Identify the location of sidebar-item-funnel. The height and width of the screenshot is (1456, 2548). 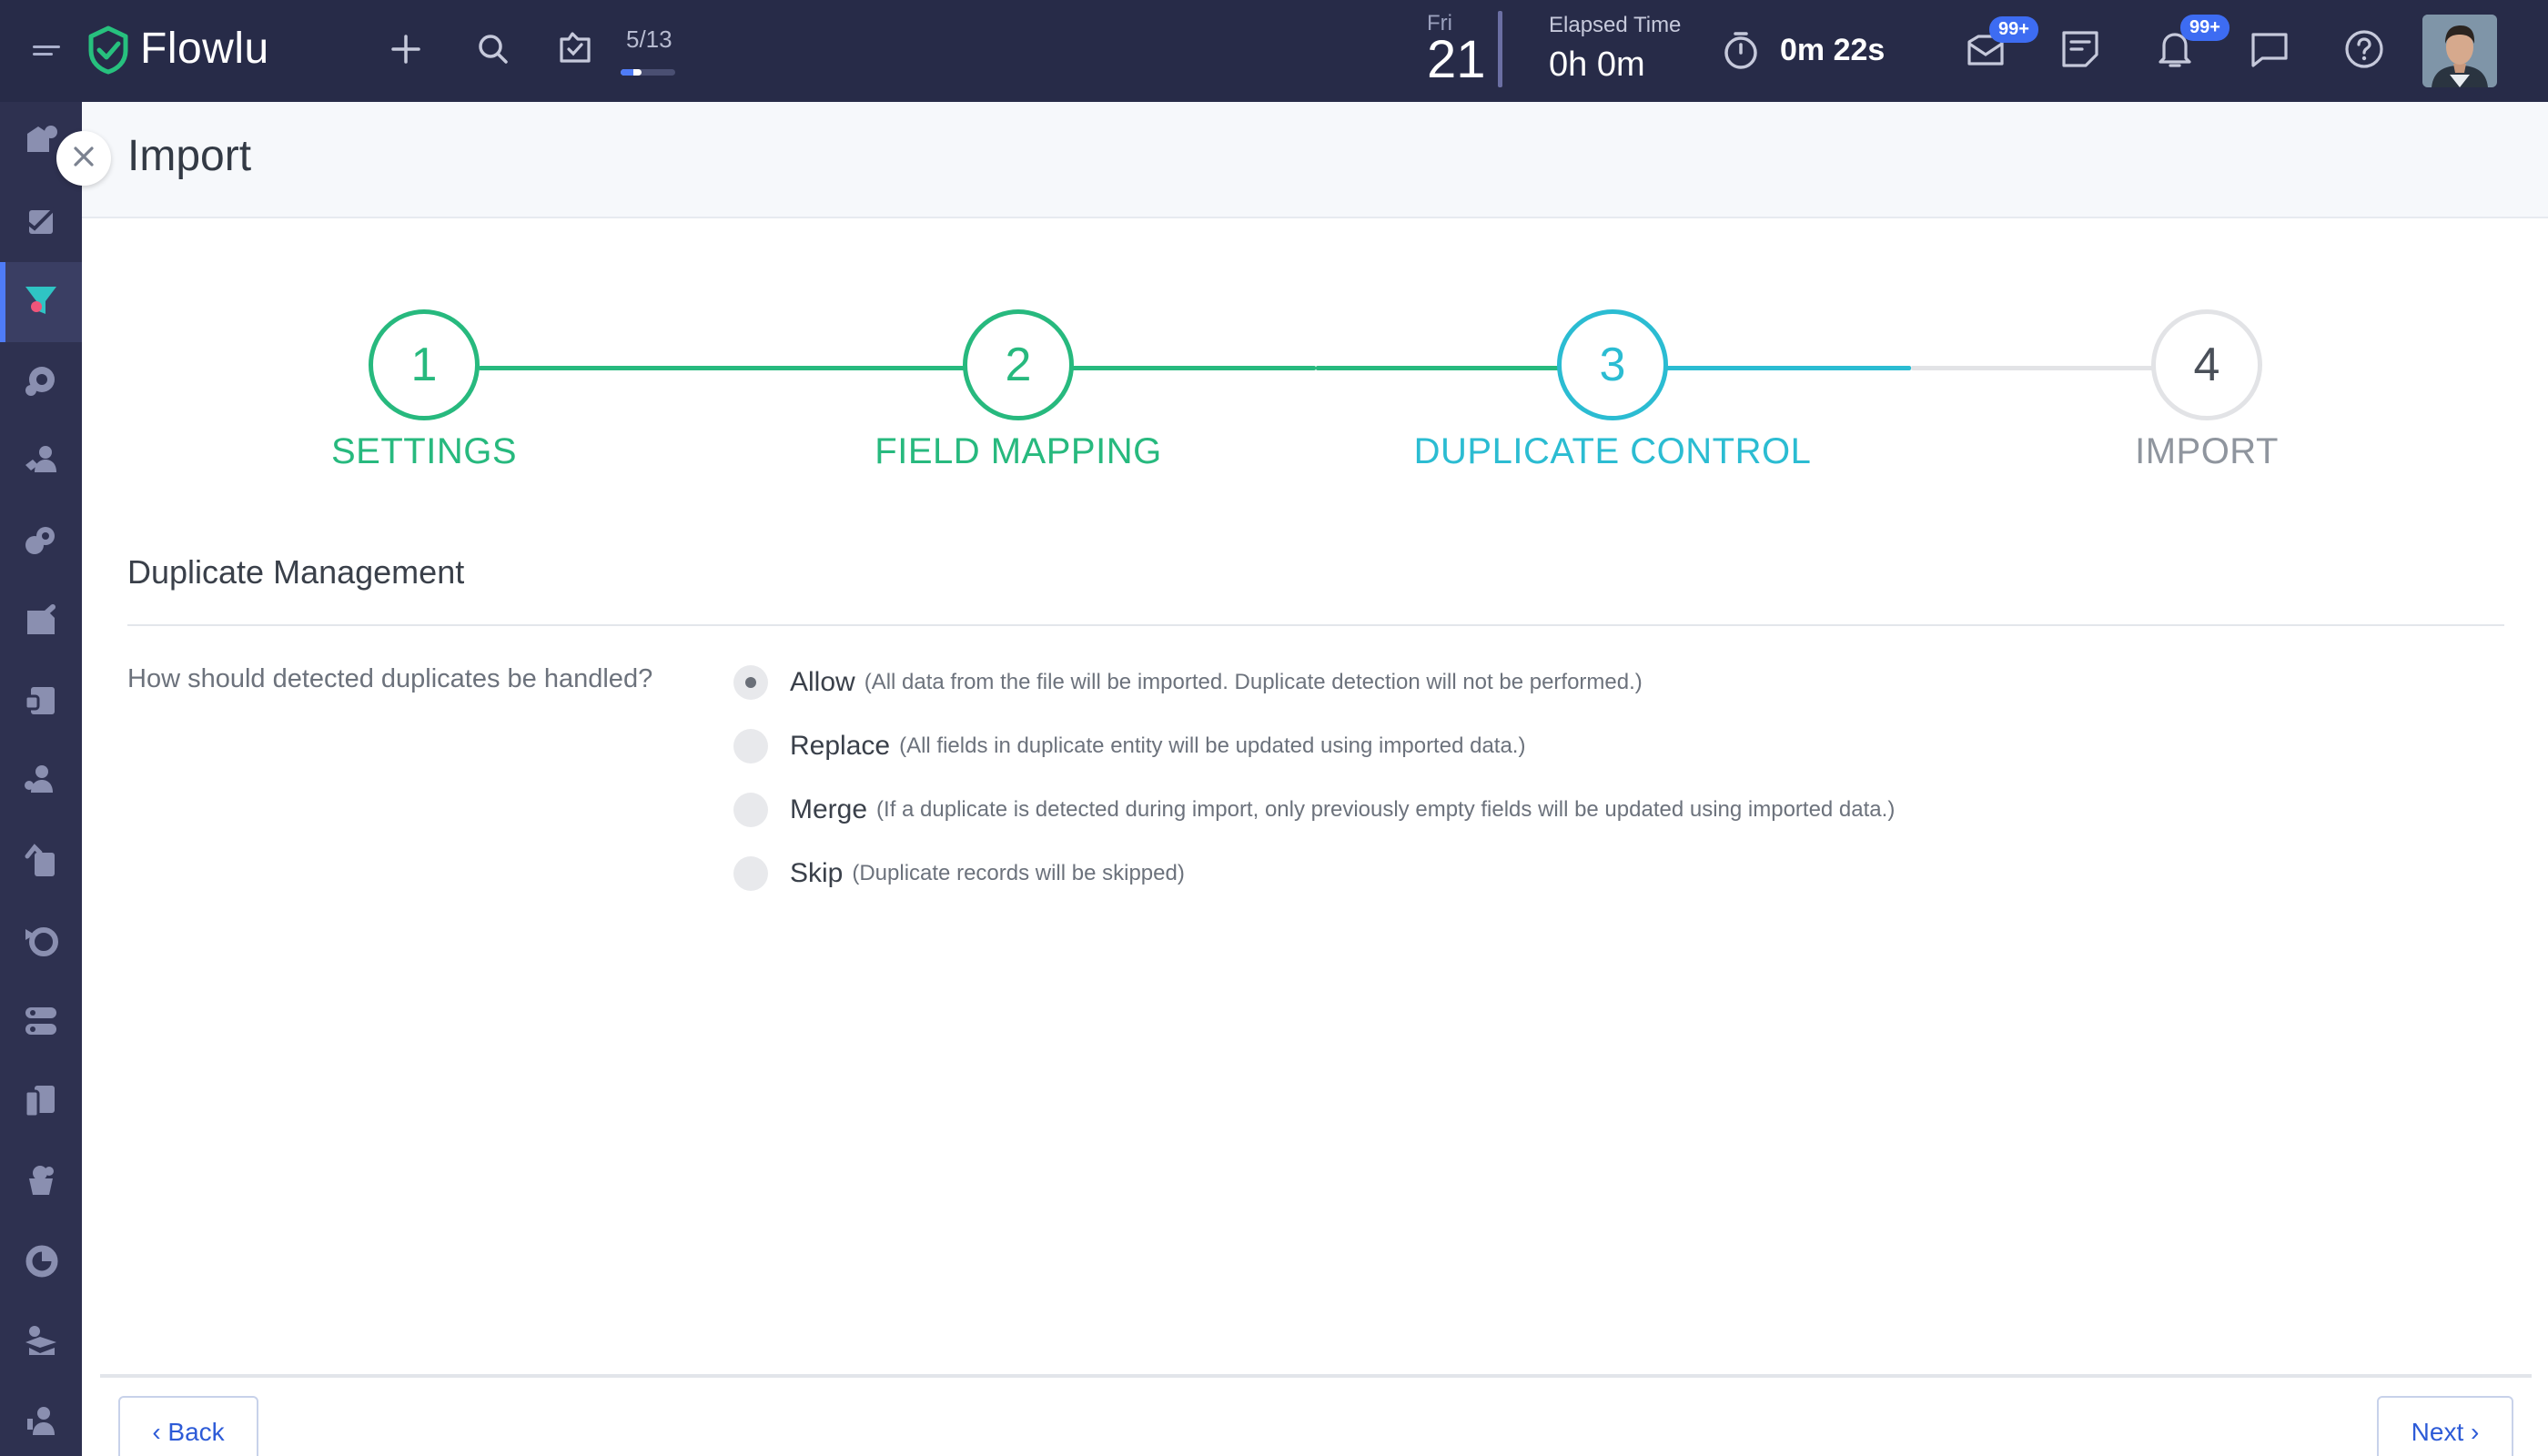
(41, 302).